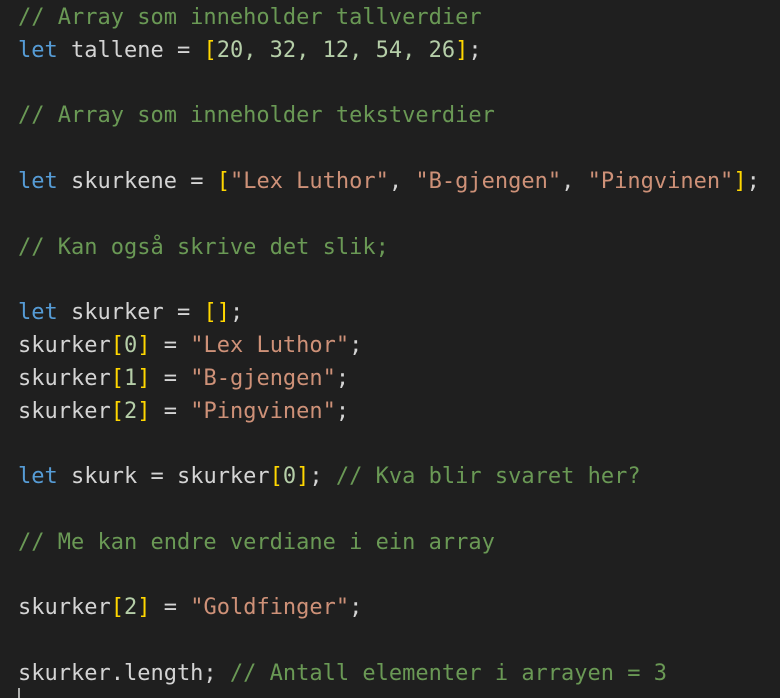 Image resolution: width=780 pixels, height=698 pixels. Describe the element at coordinates (163, 477) in the screenshot. I see `identifier-token: skurk = skurker` at that location.